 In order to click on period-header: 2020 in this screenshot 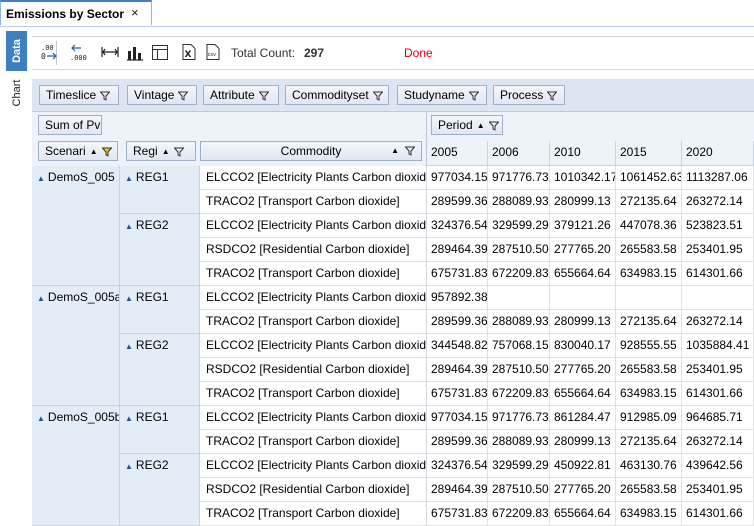, I will do `click(718, 153)`.